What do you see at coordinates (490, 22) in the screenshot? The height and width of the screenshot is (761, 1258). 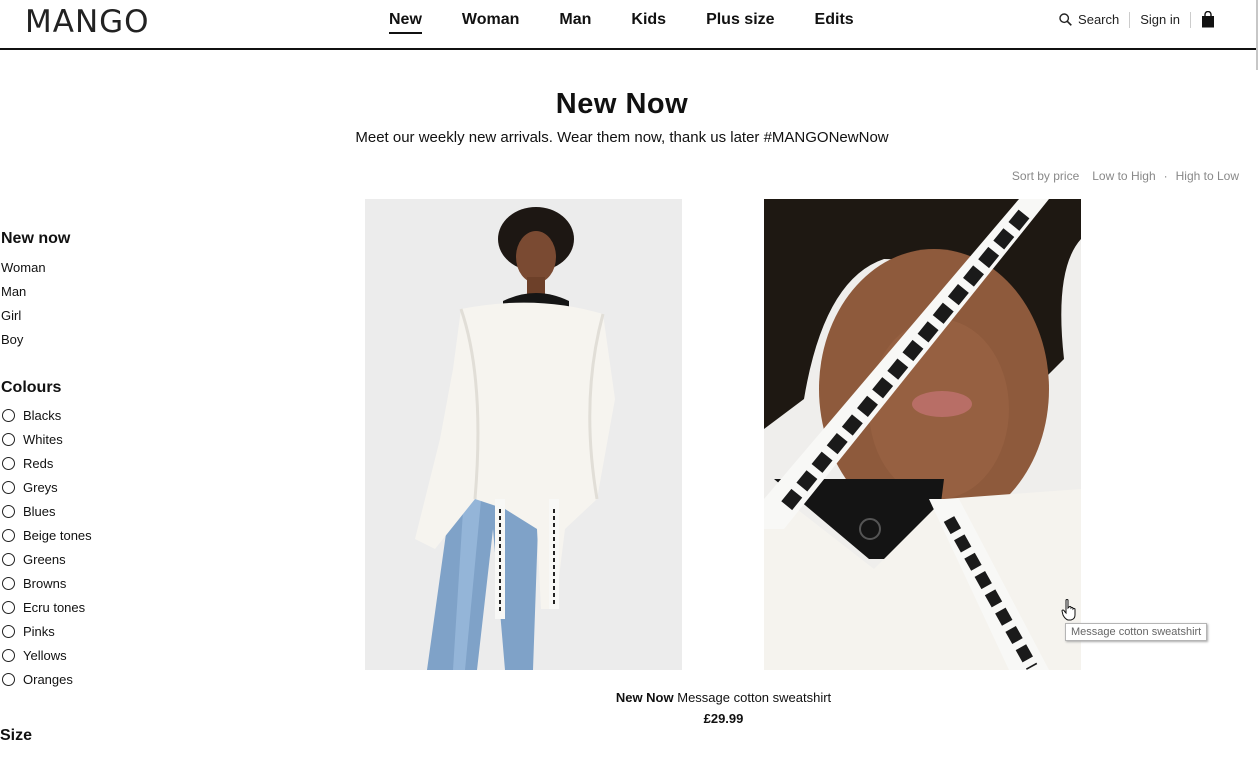 I see `nav-item-woman: Woman` at bounding box center [490, 22].